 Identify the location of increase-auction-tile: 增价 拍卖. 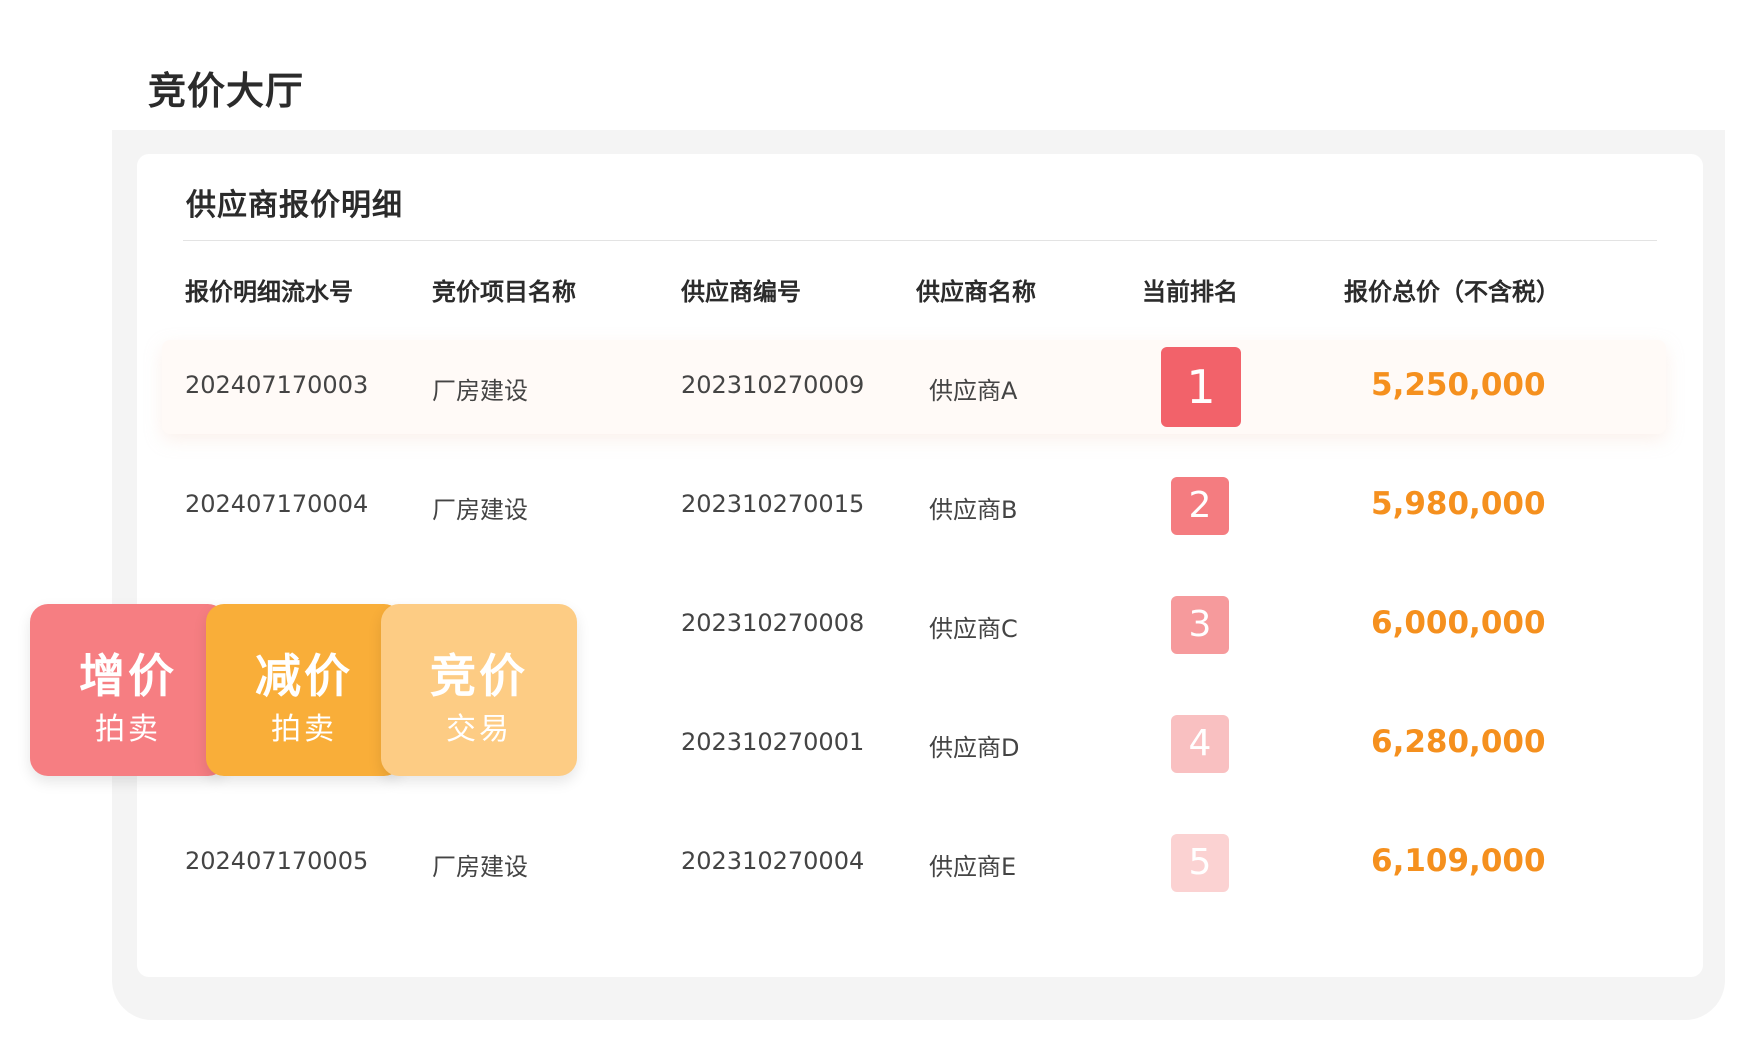
(128, 690).